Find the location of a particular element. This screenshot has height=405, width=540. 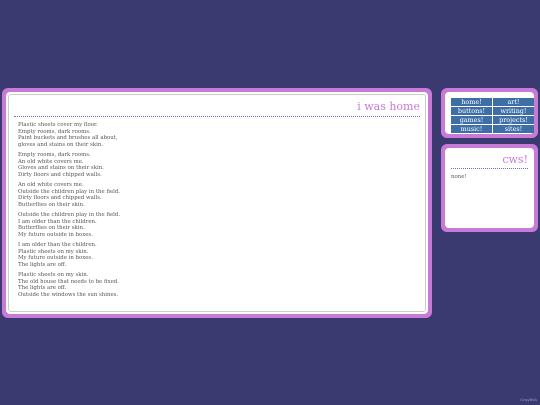

poem-line: gloves and stains on their skin. is located at coordinates (61, 144).